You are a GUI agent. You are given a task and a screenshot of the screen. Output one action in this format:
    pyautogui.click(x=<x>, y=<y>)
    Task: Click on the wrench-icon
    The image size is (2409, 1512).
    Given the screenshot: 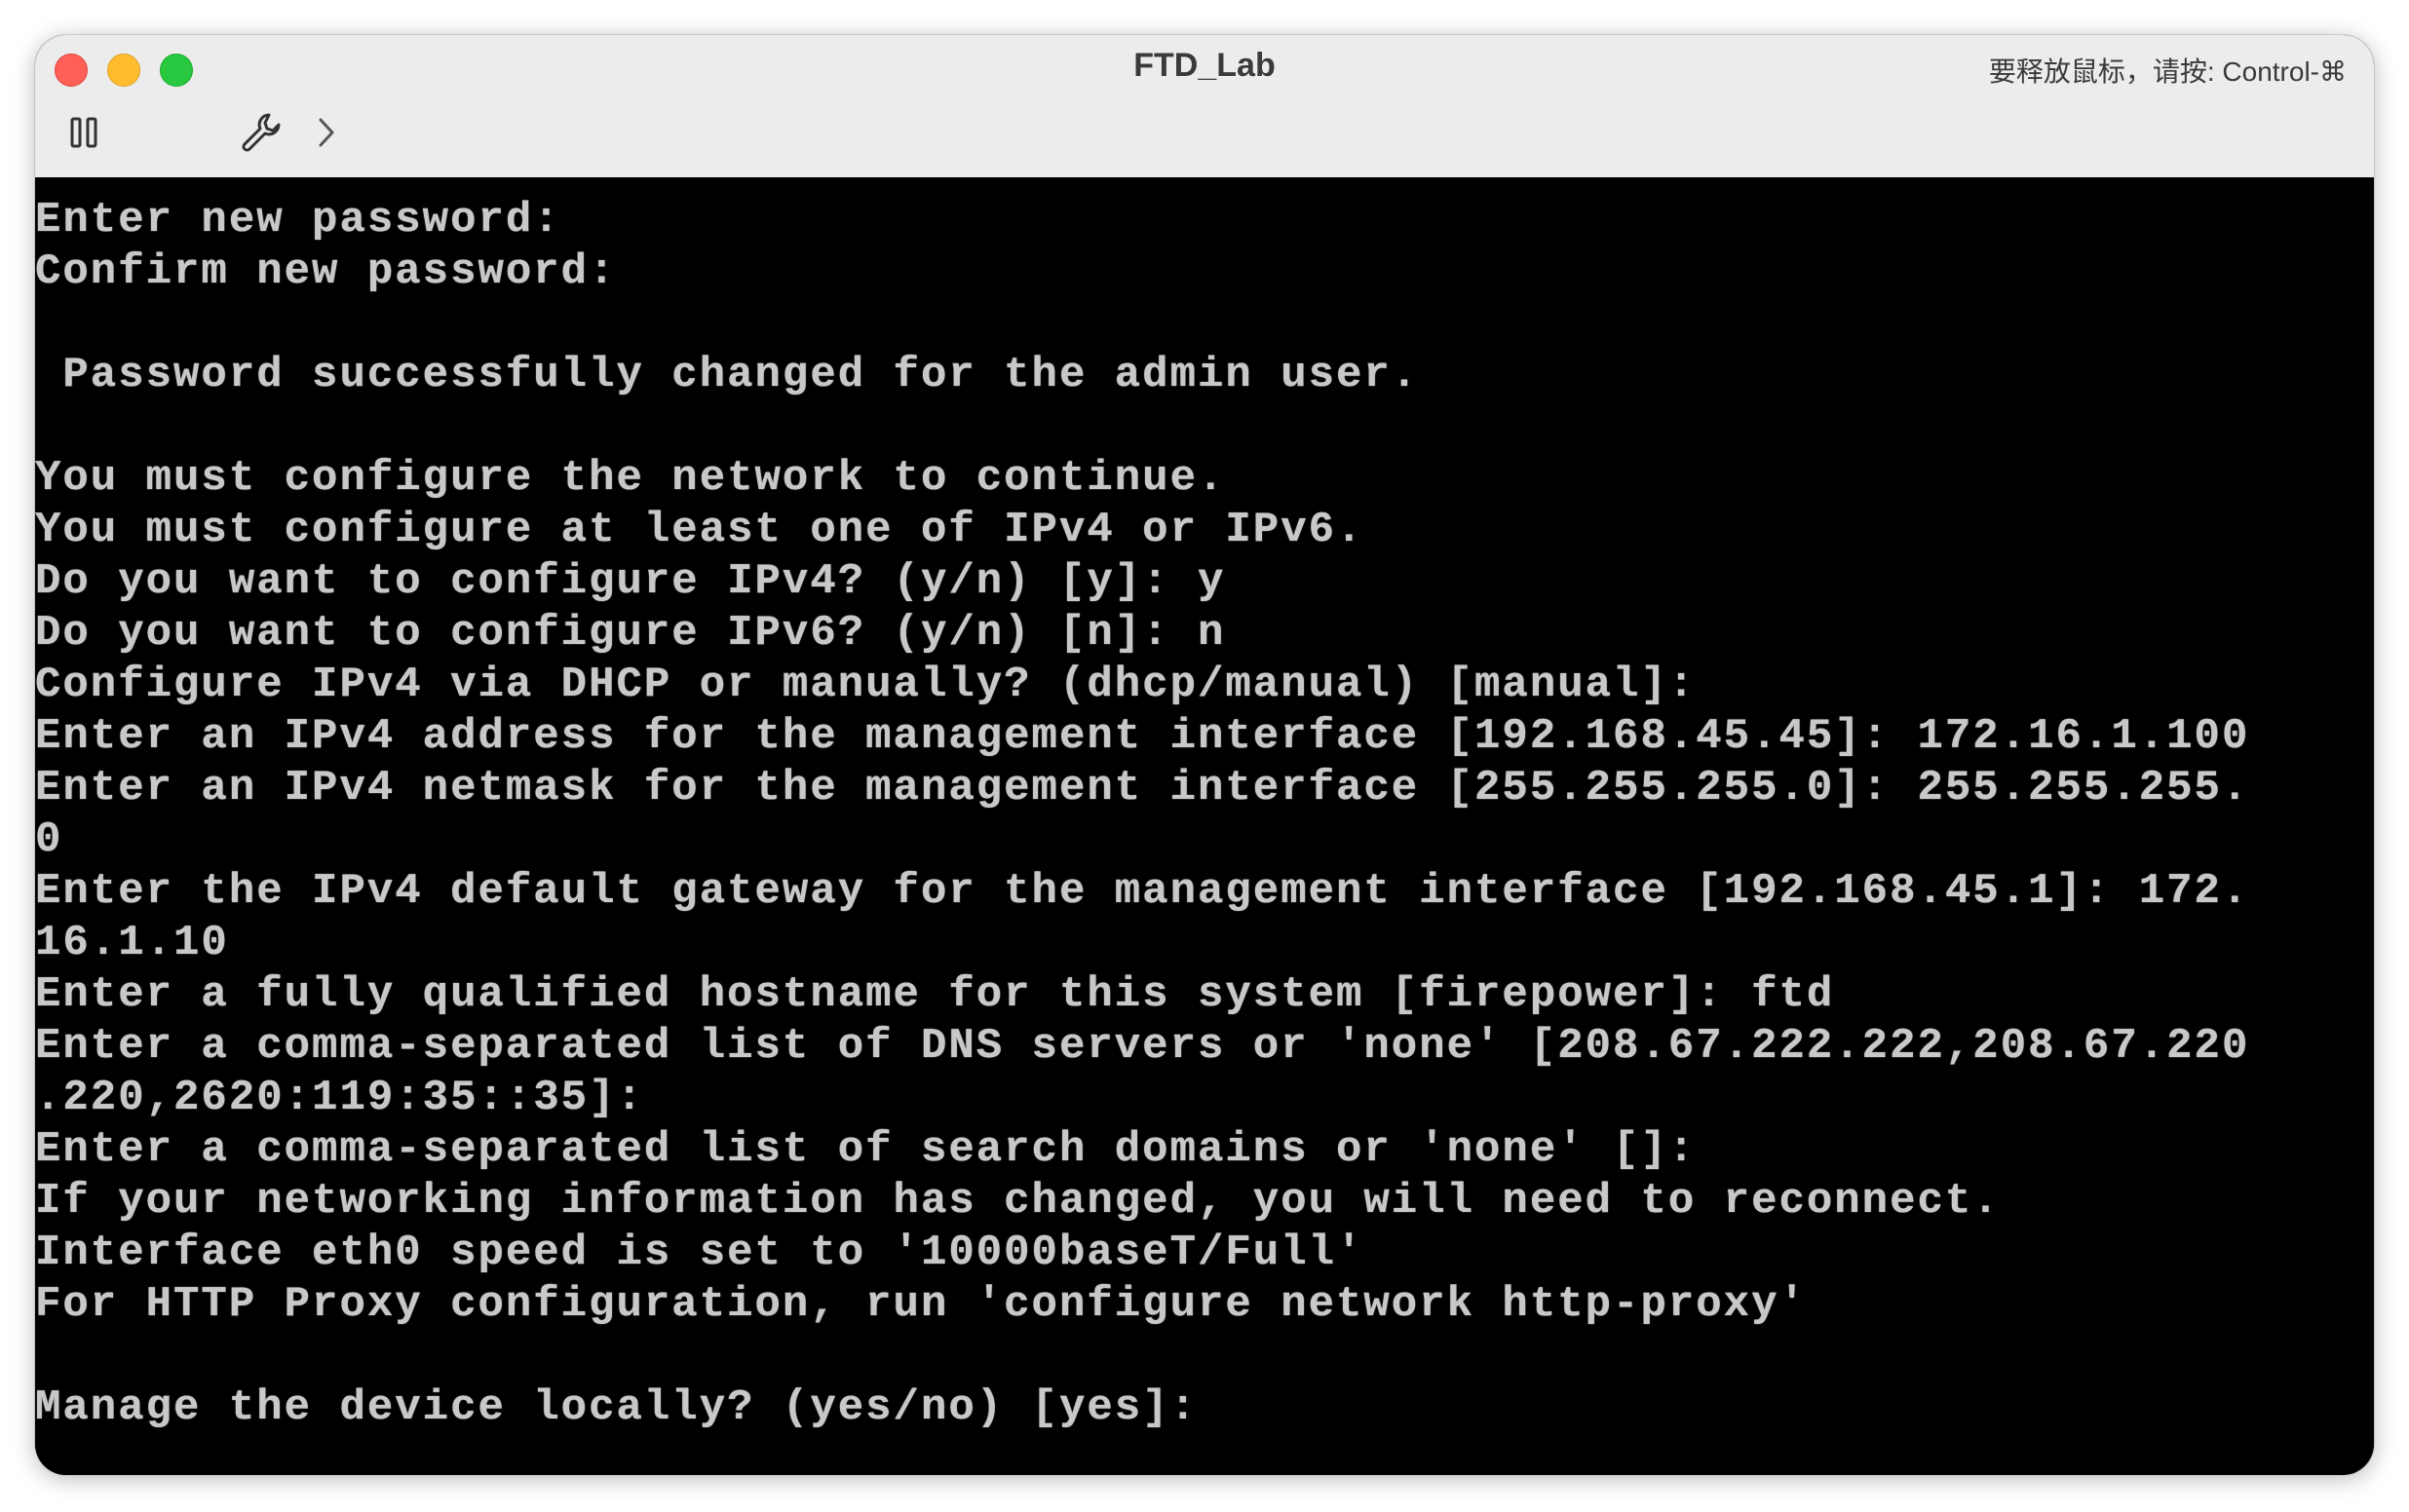 What is the action you would take?
    pyautogui.click(x=261, y=132)
    